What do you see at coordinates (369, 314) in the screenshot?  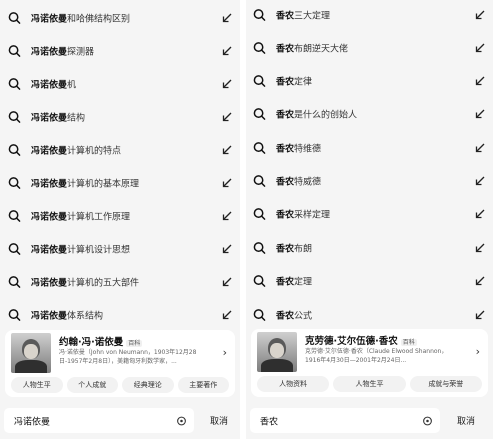 I see `suggestion-item: 香农公式` at bounding box center [369, 314].